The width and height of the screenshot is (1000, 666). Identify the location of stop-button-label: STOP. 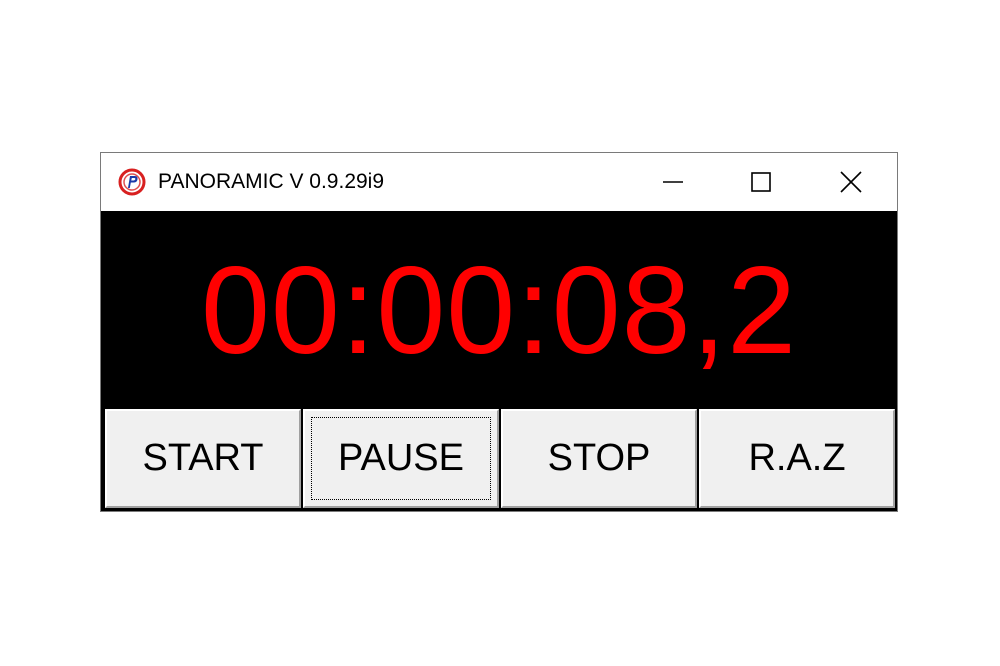
(599, 458).